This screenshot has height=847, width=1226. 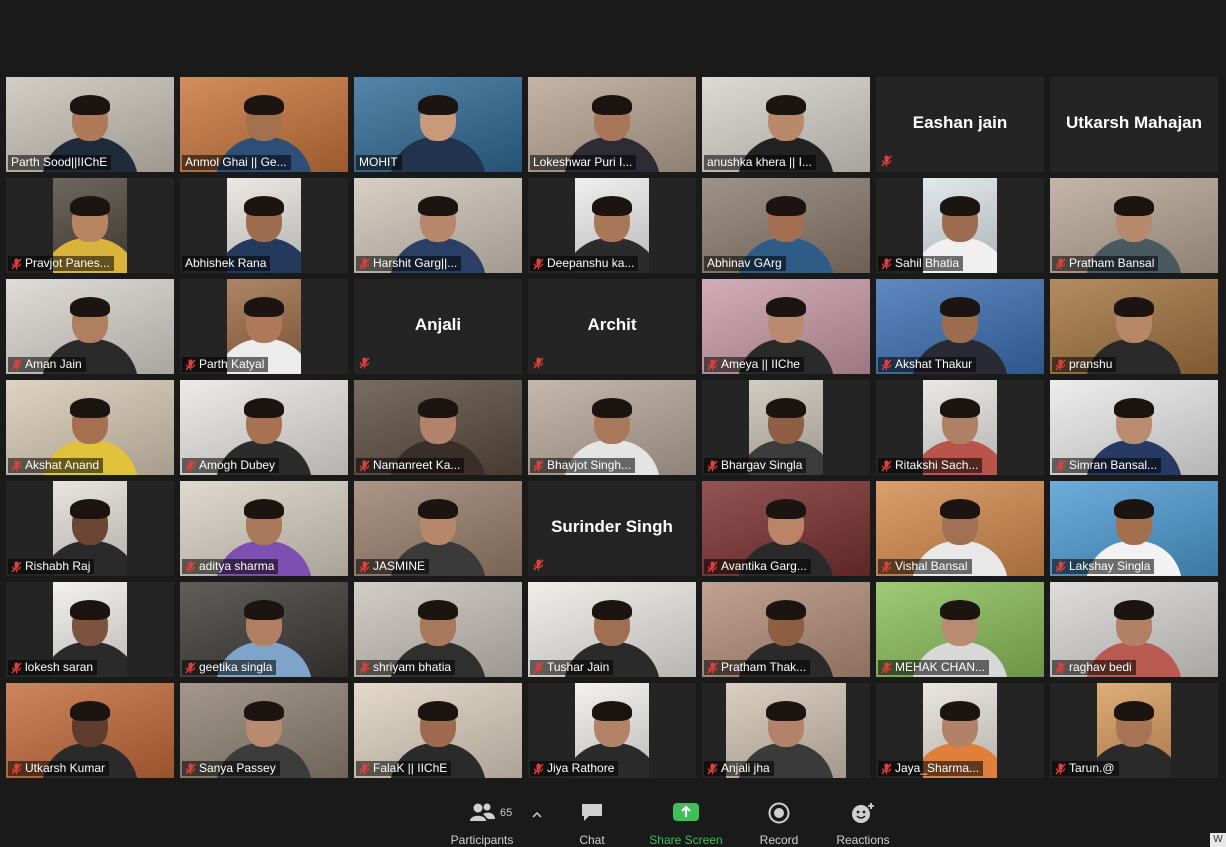 I want to click on participant-tile: JASMINE, so click(x=438, y=528).